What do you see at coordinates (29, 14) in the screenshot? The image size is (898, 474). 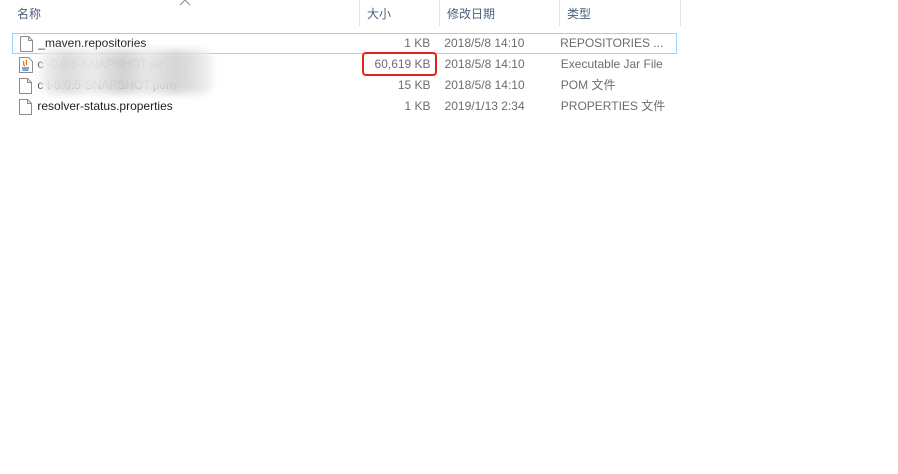 I see `column-header-name-label: 名称` at bounding box center [29, 14].